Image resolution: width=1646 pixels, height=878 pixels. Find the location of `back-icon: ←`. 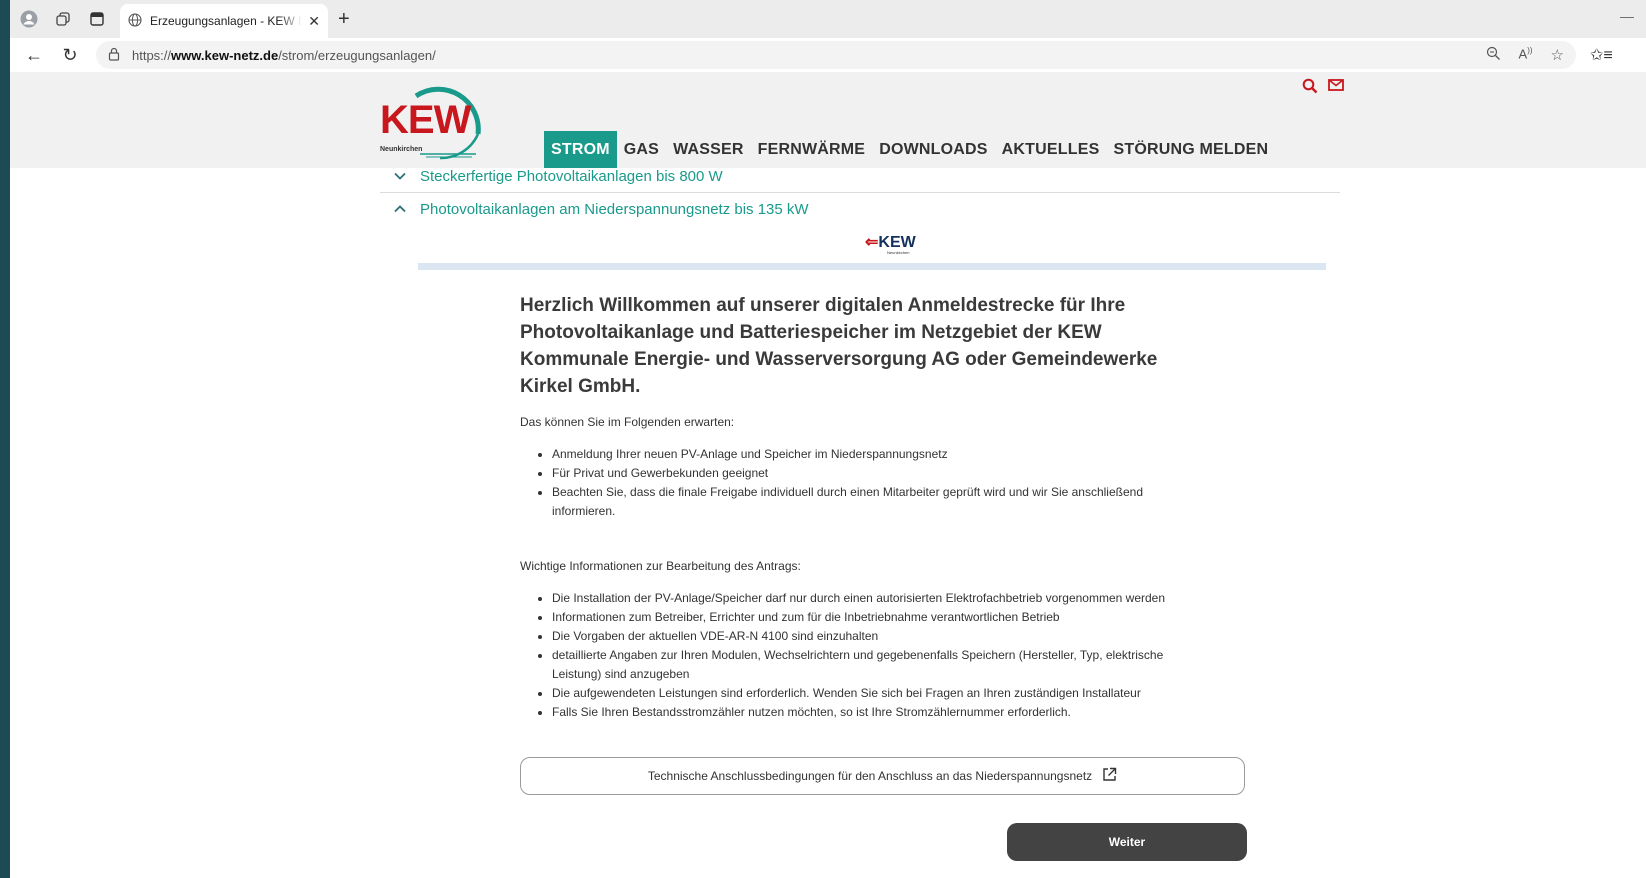

back-icon: ← is located at coordinates (34, 55).